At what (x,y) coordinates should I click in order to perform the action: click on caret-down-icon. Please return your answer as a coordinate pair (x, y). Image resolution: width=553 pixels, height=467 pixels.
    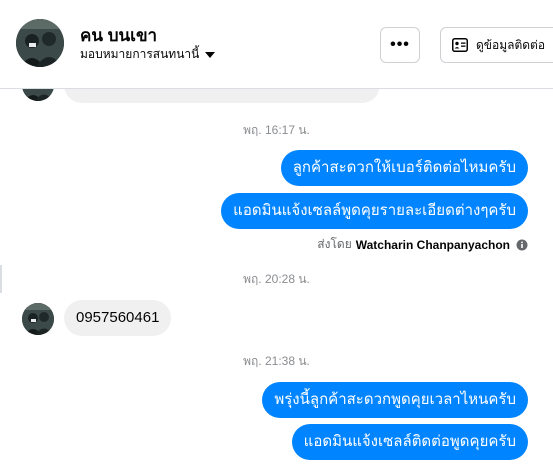
    Looking at the image, I should click on (210, 54).